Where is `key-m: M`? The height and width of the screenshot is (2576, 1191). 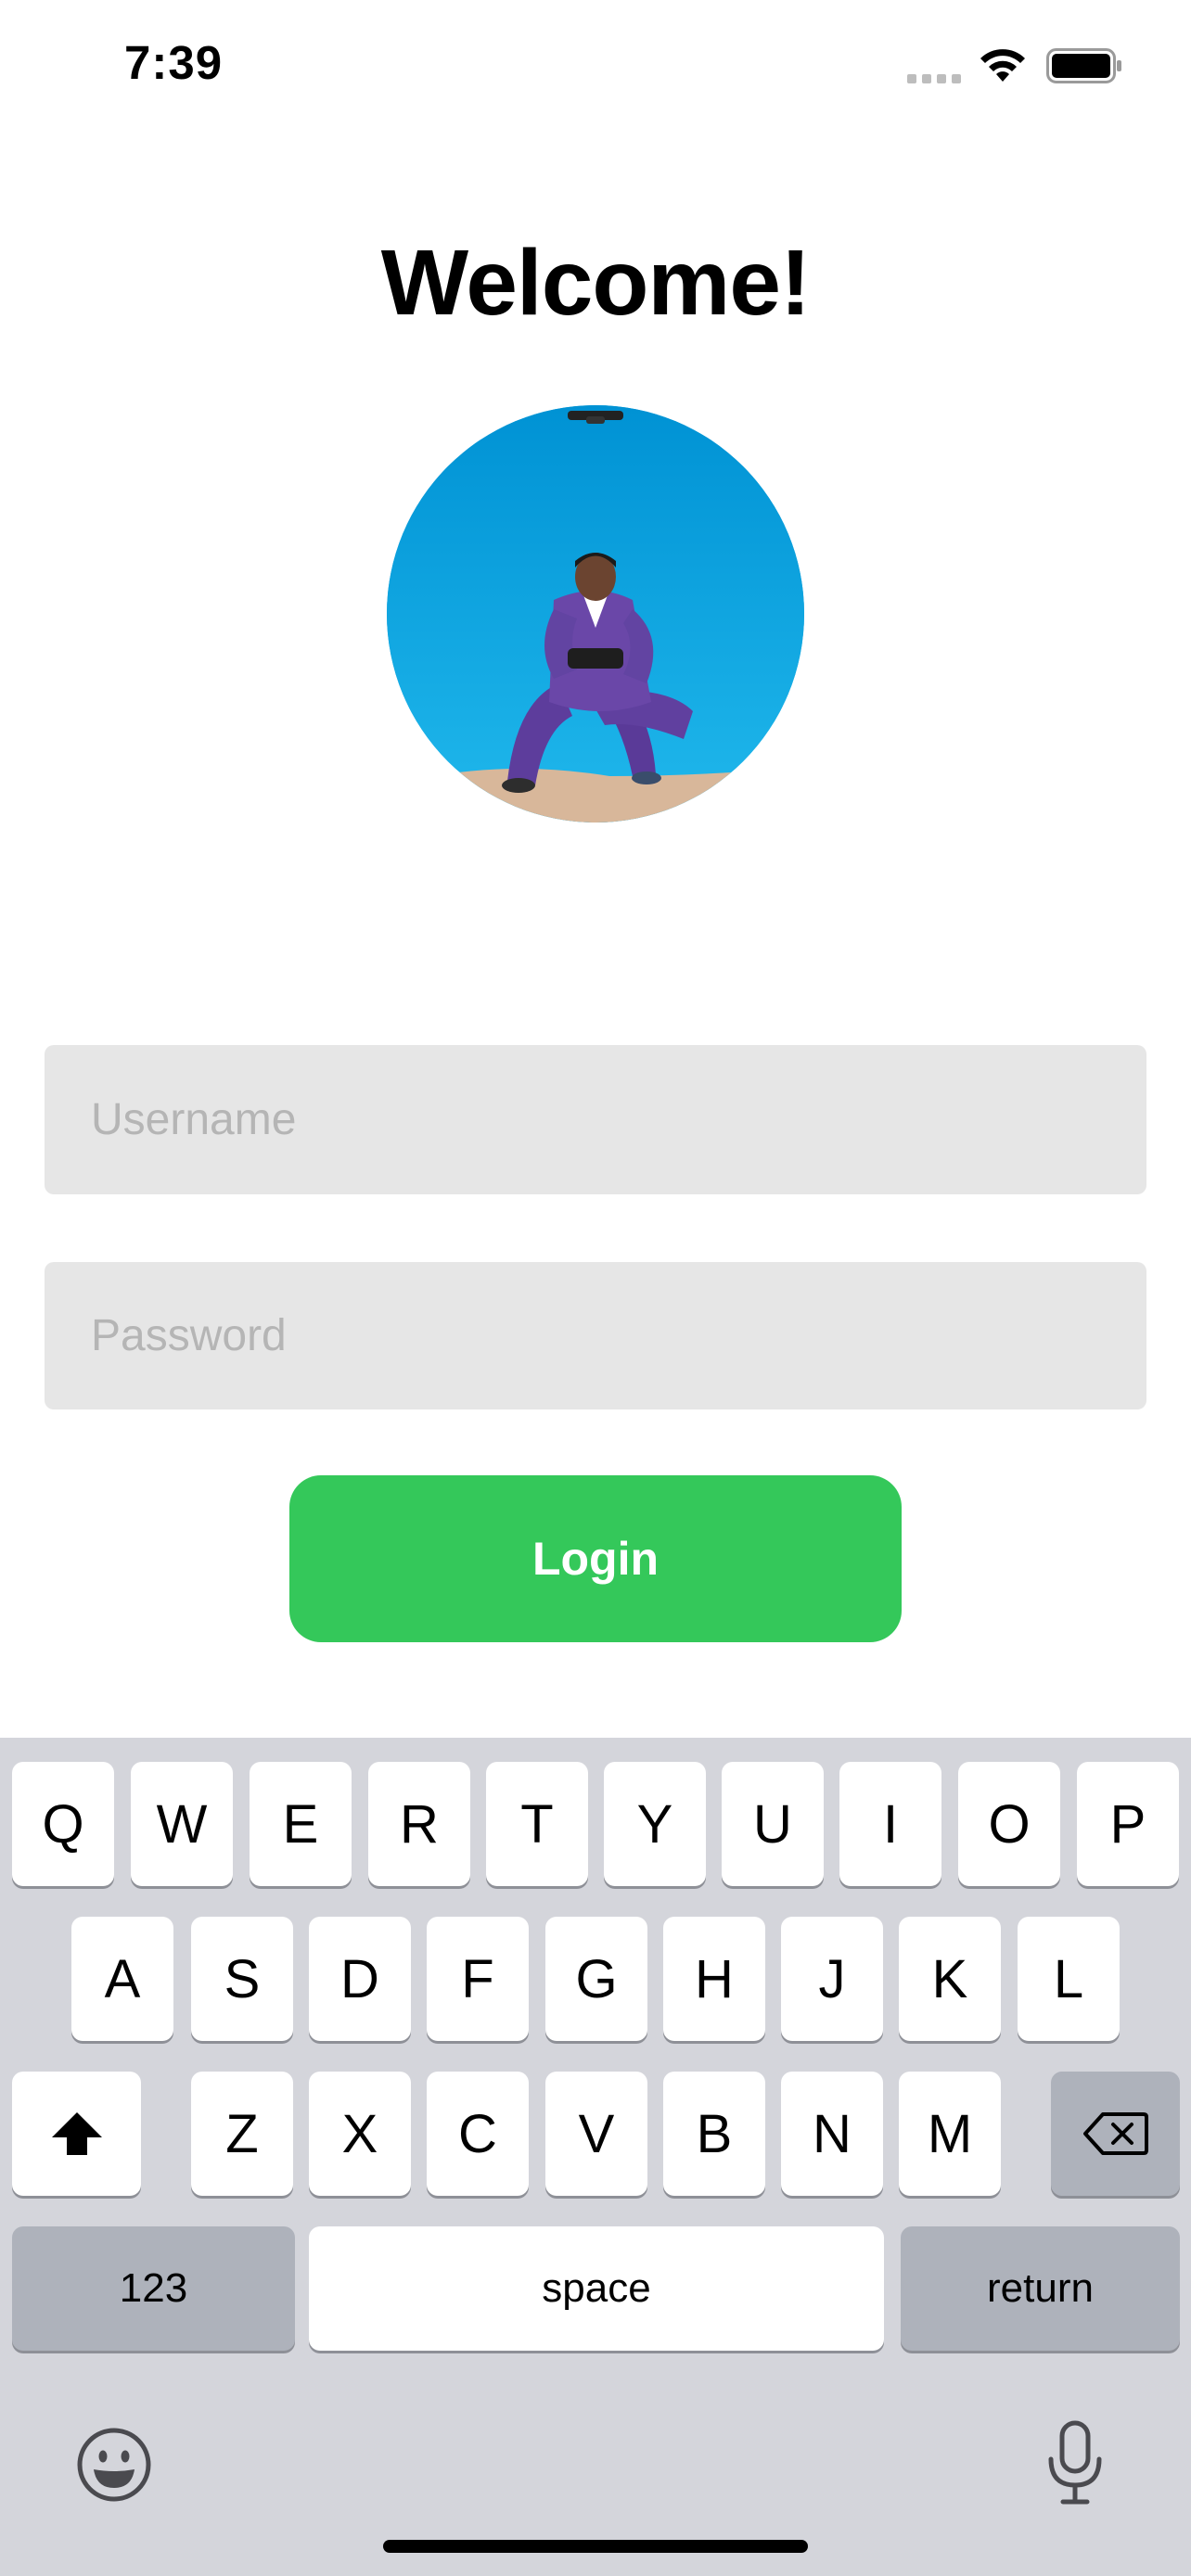 key-m: M is located at coordinates (950, 2134).